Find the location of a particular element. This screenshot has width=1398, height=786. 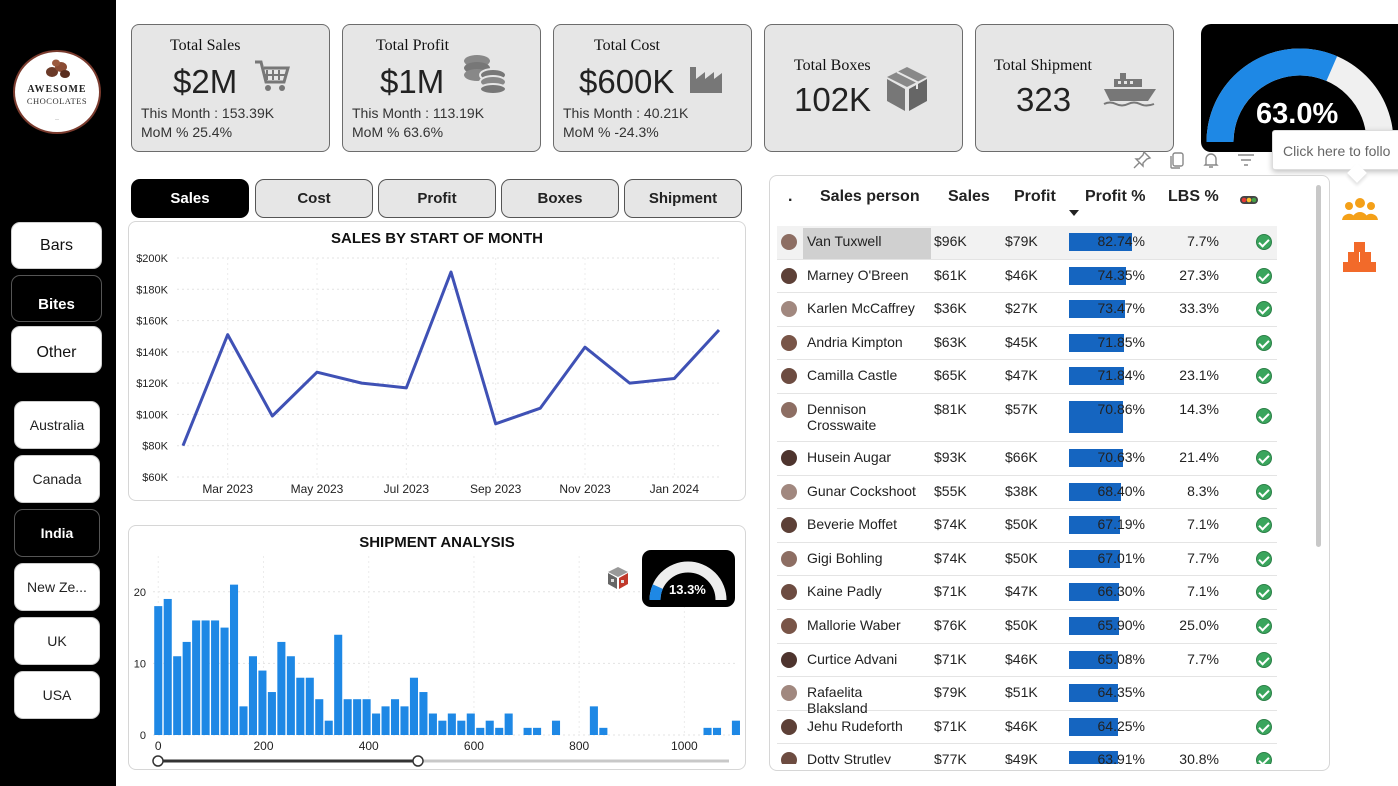

country-button-canada: Canada is located at coordinates (57, 479).